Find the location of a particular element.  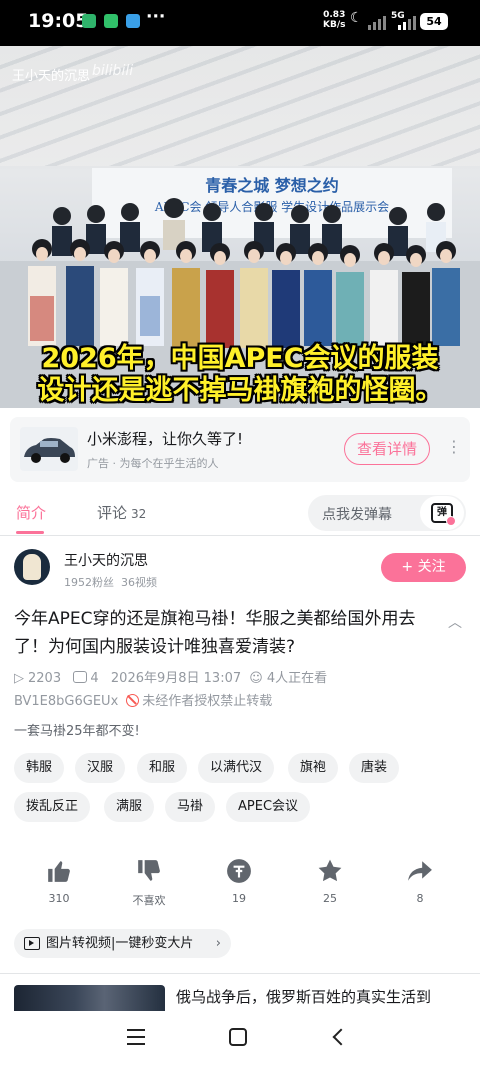

tag-item: 韩服 is located at coordinates (39, 768).